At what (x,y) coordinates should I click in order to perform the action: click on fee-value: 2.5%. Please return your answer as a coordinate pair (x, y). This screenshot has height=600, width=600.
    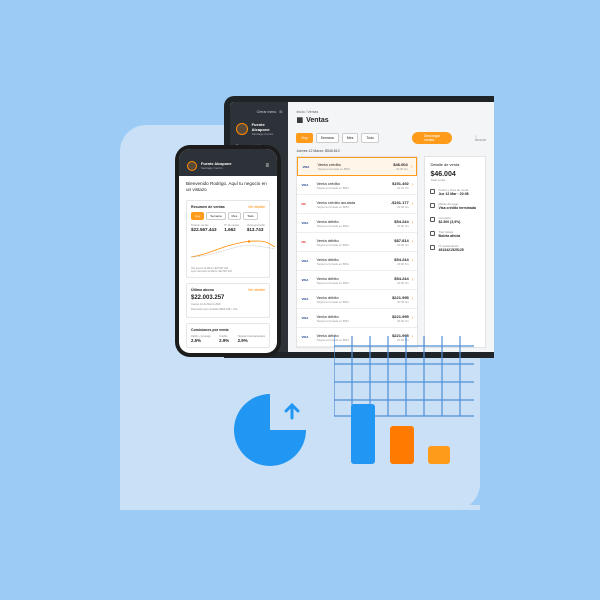
    Looking at the image, I should click on (196, 340).